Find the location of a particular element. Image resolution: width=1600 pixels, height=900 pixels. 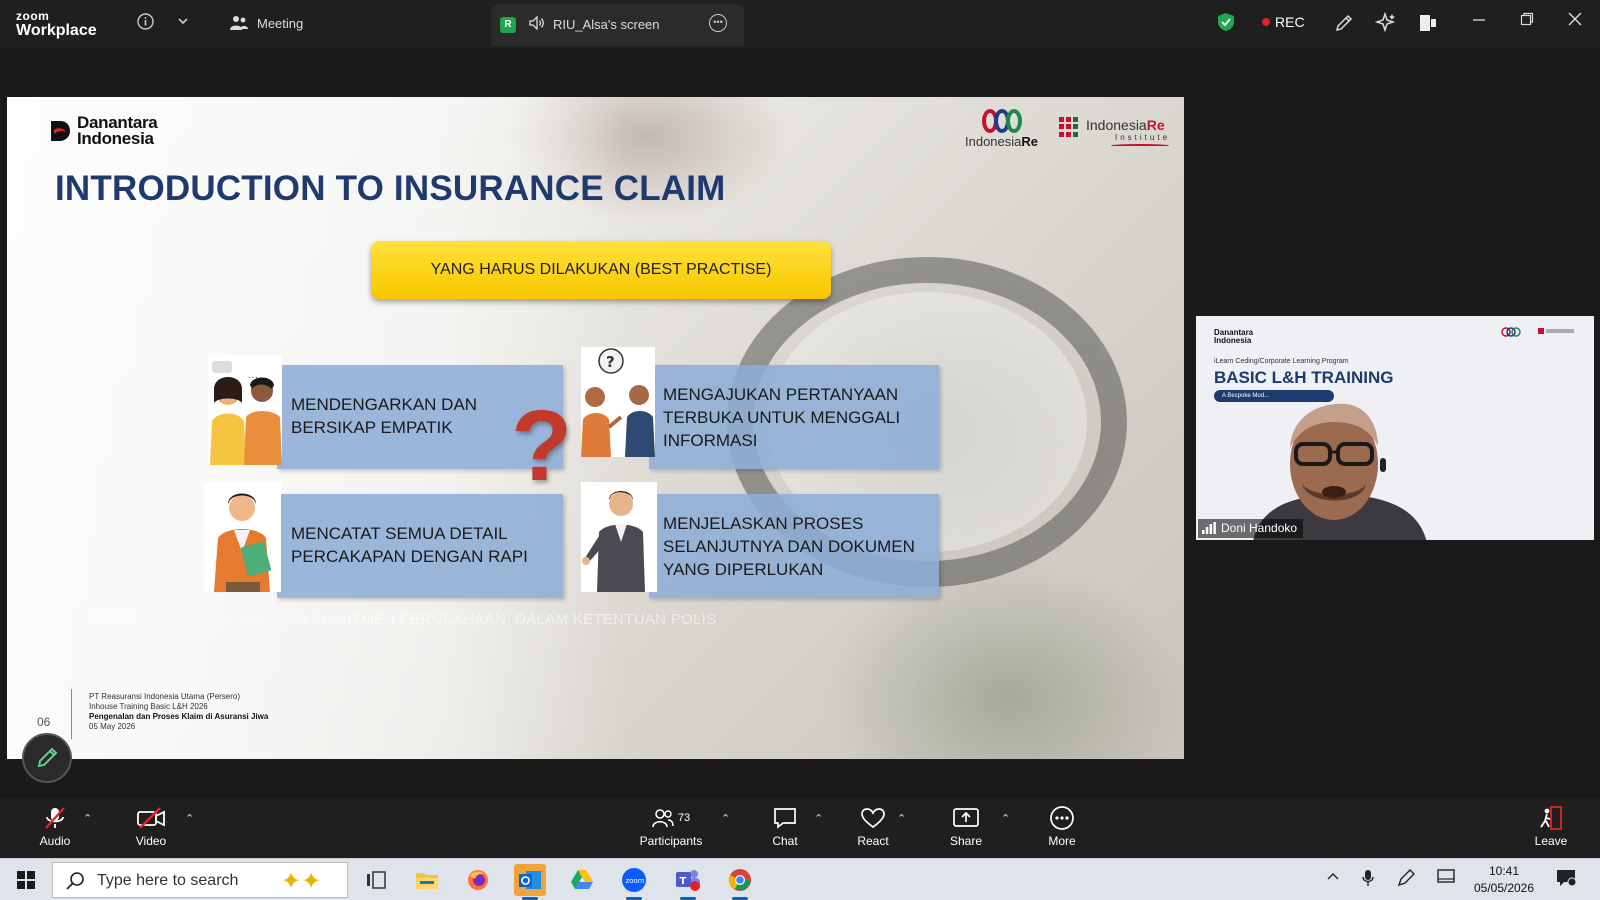

tray-mic-icon is located at coordinates (1368, 880).